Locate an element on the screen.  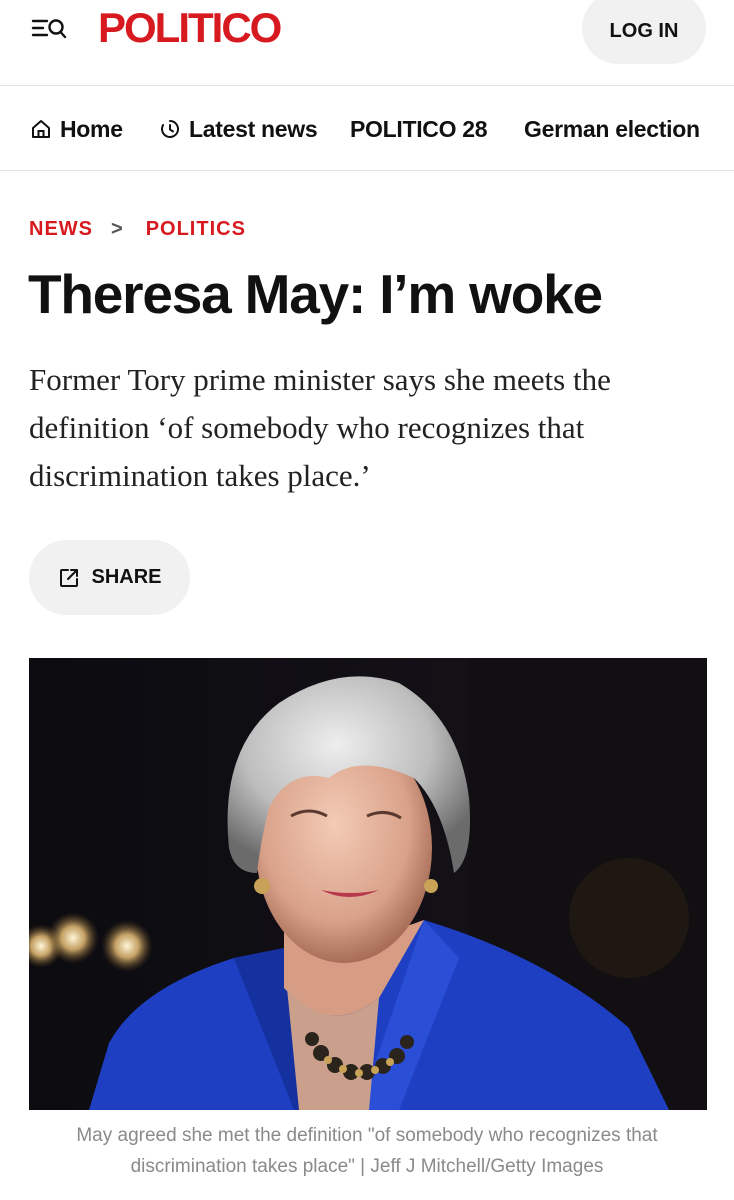
nav-item-home: Home is located at coordinates (76, 129).